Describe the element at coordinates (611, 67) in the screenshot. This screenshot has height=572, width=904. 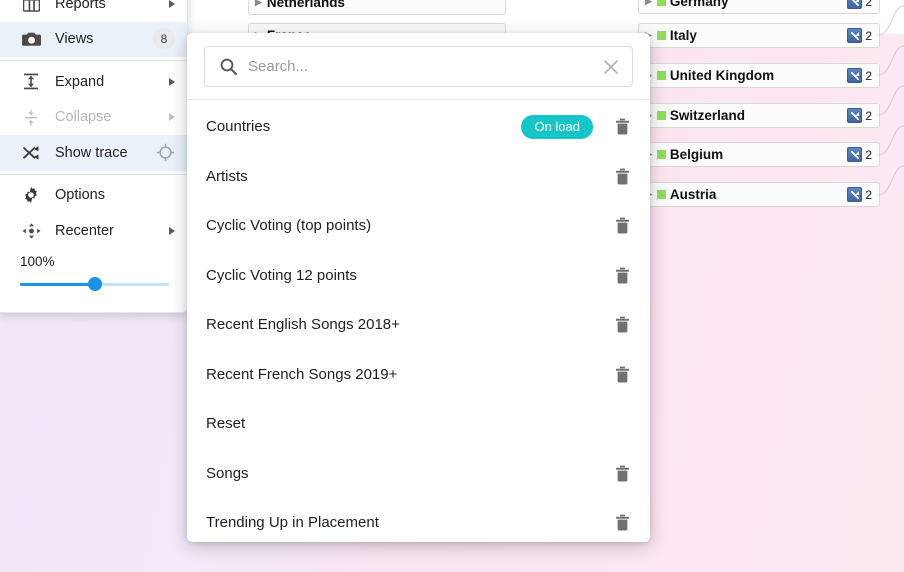
I see `close-icon` at that location.